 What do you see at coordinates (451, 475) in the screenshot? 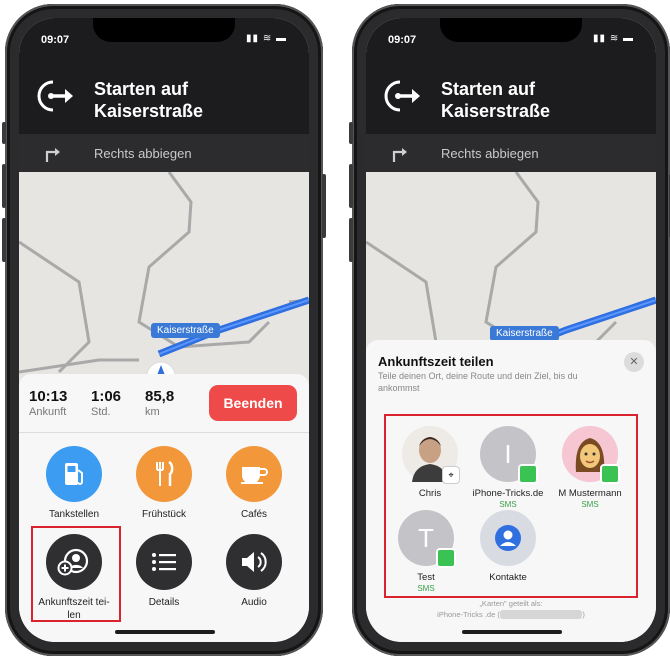
I see `maps-app-icon: ⌖` at bounding box center [451, 475].